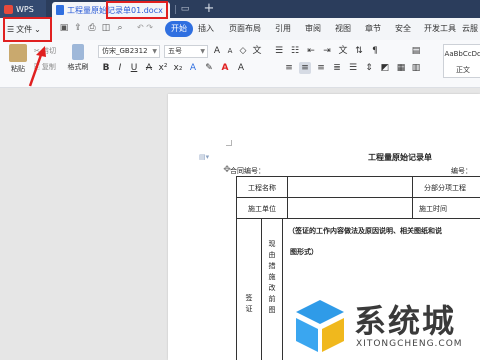  Describe the element at coordinates (272, 278) in the screenshot. I see `reason-vertical-label: 现由措施改前图` at that location.